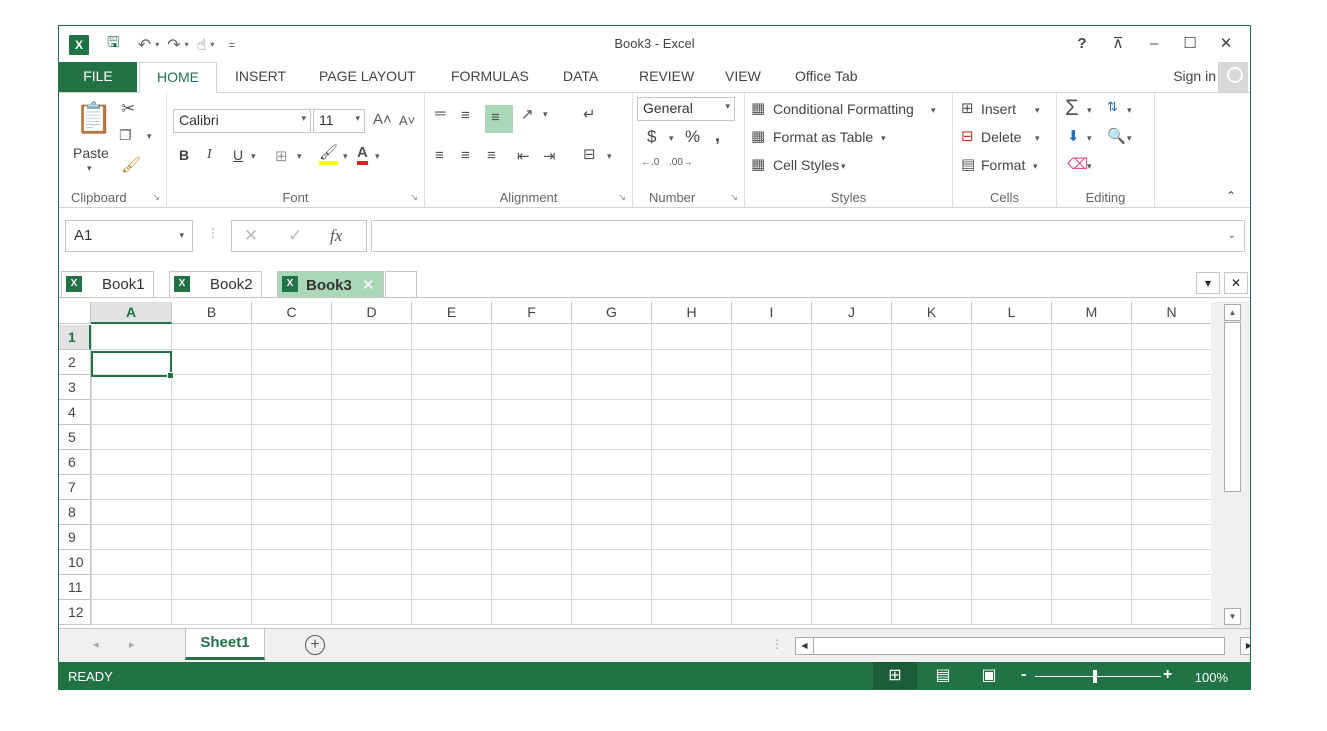 The width and height of the screenshot is (1327, 731). Describe the element at coordinates (589, 114) in the screenshot. I see `wrap-text-icon: ↵` at that location.